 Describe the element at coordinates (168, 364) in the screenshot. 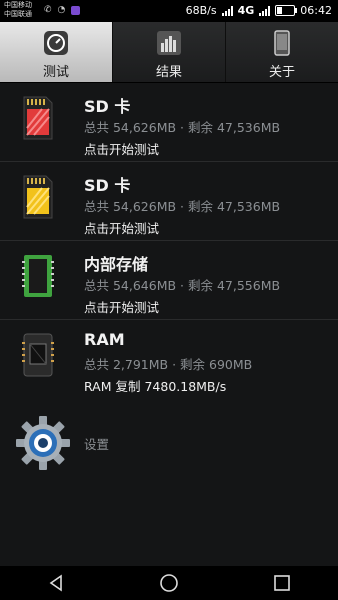

I see `item-capacity: 总共 2,791MB · 剩余 690MB` at that location.